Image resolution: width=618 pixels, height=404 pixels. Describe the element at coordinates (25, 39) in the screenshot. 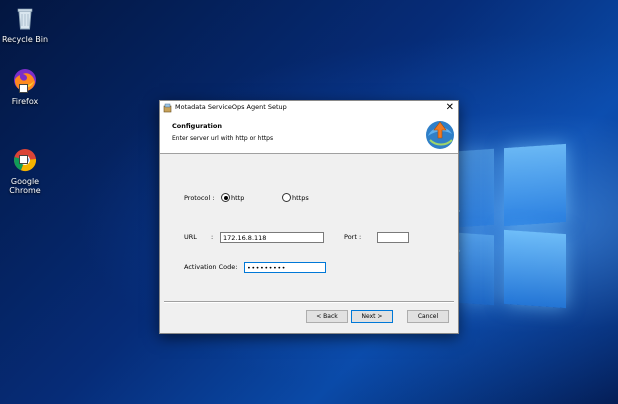

I see `desktop-icon-label: Recycle Bin` at that location.